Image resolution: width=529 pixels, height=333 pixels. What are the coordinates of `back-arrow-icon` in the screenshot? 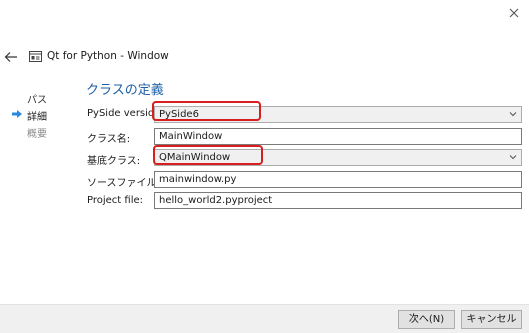 It's located at (10, 57).